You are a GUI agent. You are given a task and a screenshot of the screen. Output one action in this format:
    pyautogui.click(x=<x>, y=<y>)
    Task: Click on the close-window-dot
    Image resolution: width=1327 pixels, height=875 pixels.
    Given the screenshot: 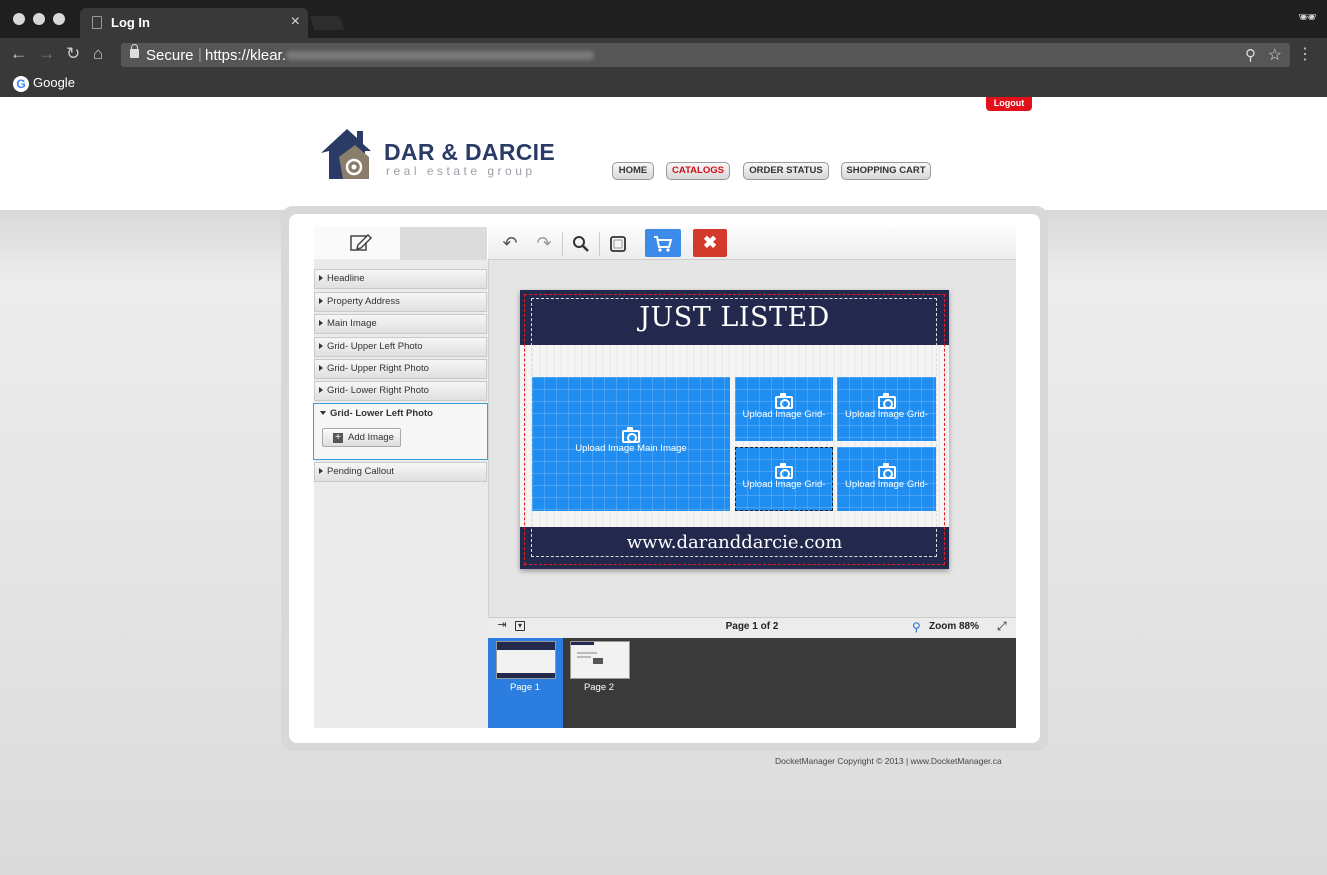 What is the action you would take?
    pyautogui.click(x=19, y=19)
    